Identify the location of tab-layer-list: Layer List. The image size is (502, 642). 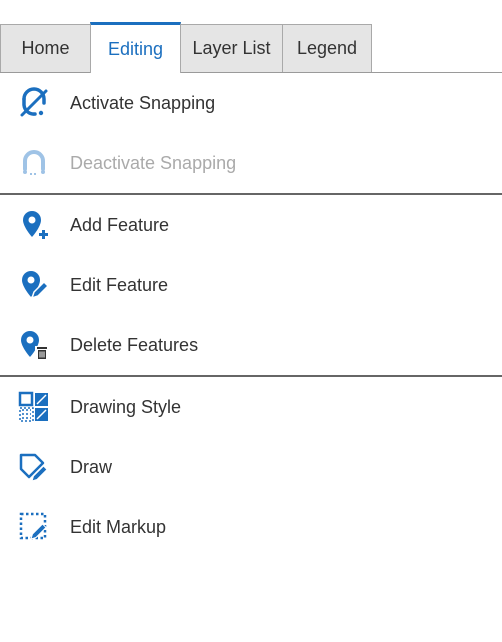
(231, 48).